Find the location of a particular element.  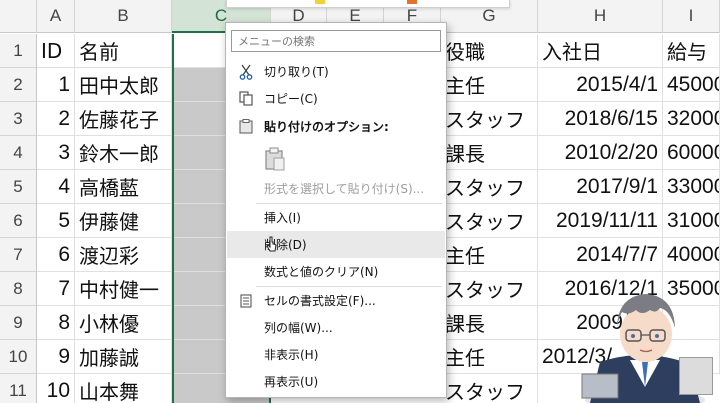

row-header-7: 7 is located at coordinates (18, 255).